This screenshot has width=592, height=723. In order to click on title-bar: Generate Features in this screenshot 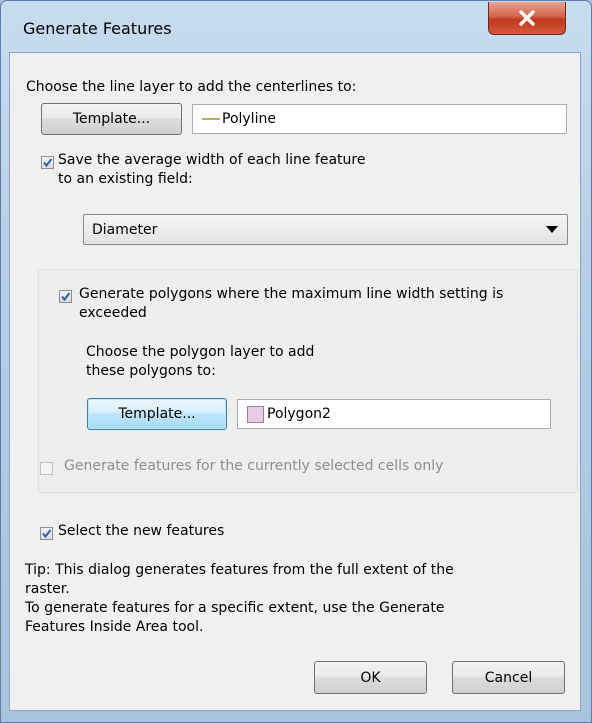, I will do `click(296, 27)`.